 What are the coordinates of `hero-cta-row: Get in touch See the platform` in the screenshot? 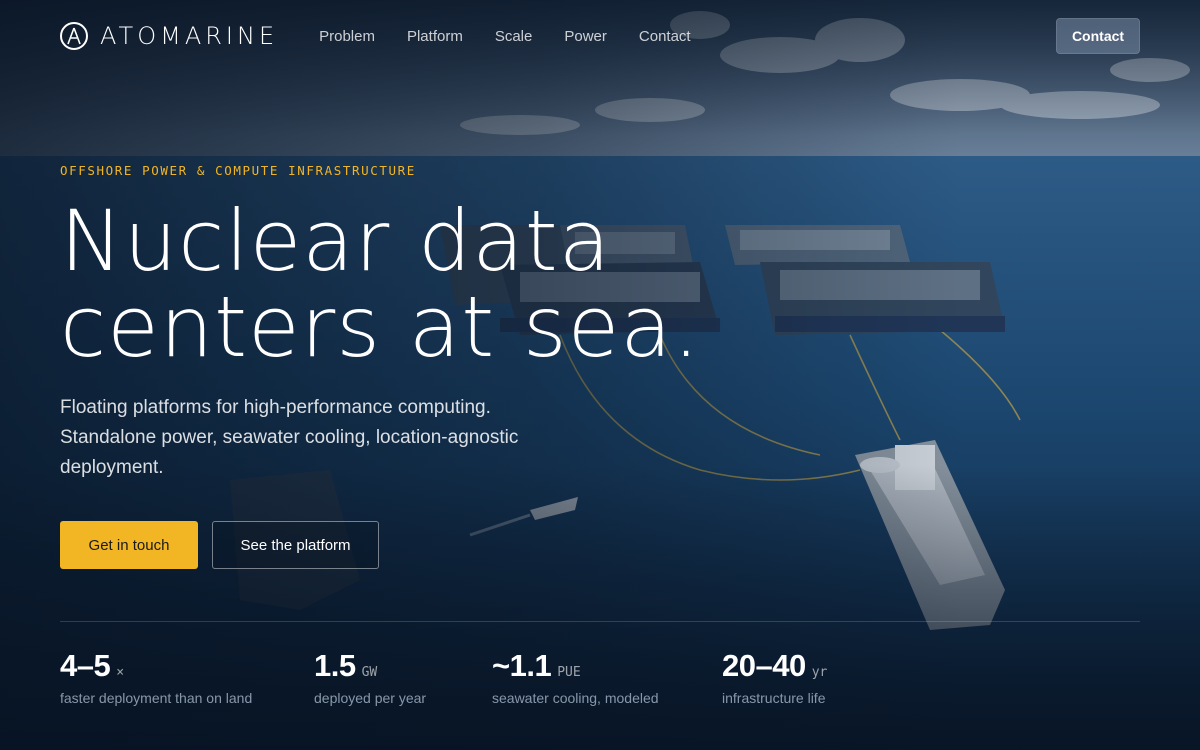 It's located at (219, 545).